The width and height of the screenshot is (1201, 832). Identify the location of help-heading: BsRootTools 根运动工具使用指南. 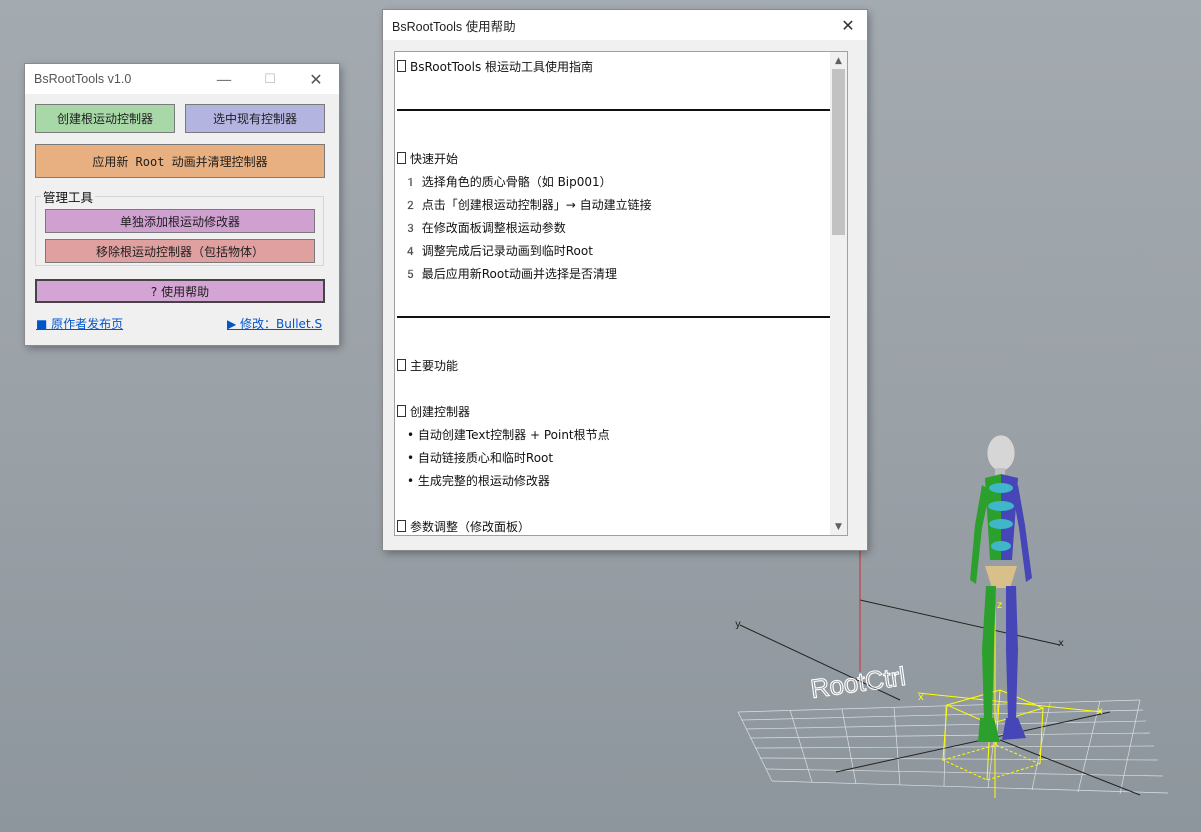
(495, 66).